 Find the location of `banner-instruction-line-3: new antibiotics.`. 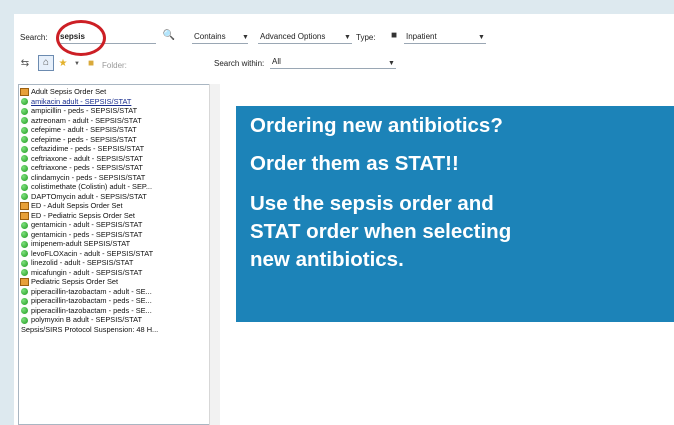

banner-instruction-line-3: new antibiotics. is located at coordinates (327, 259).